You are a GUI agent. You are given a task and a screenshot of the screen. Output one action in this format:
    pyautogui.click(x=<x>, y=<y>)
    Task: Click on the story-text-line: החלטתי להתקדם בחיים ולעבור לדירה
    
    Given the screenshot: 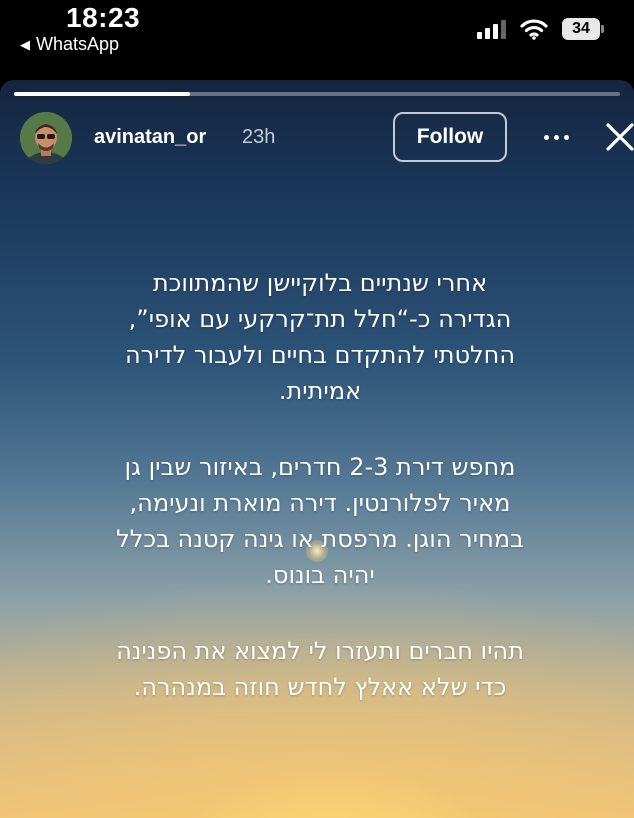 What is the action you would take?
    pyautogui.click(x=320, y=355)
    